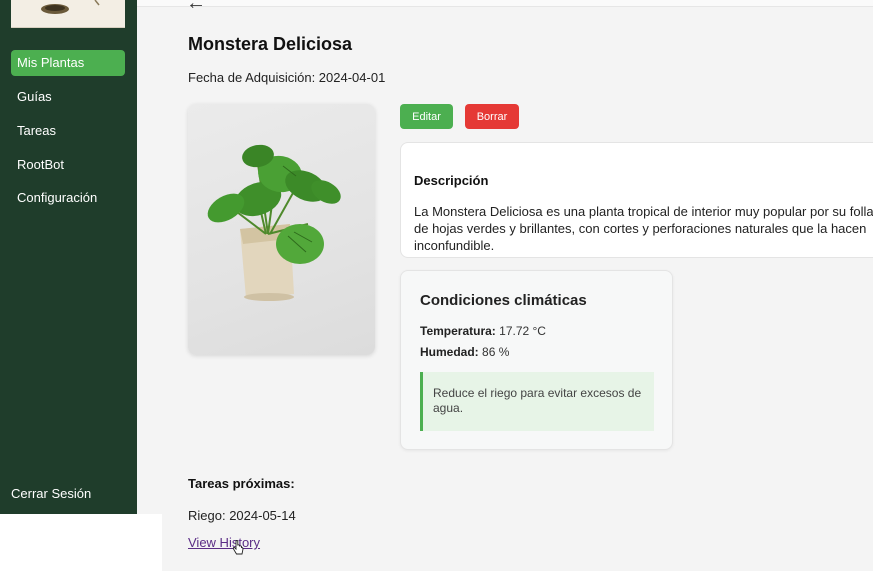 The image size is (873, 571). I want to click on humidity-value: 86 %, so click(496, 352).